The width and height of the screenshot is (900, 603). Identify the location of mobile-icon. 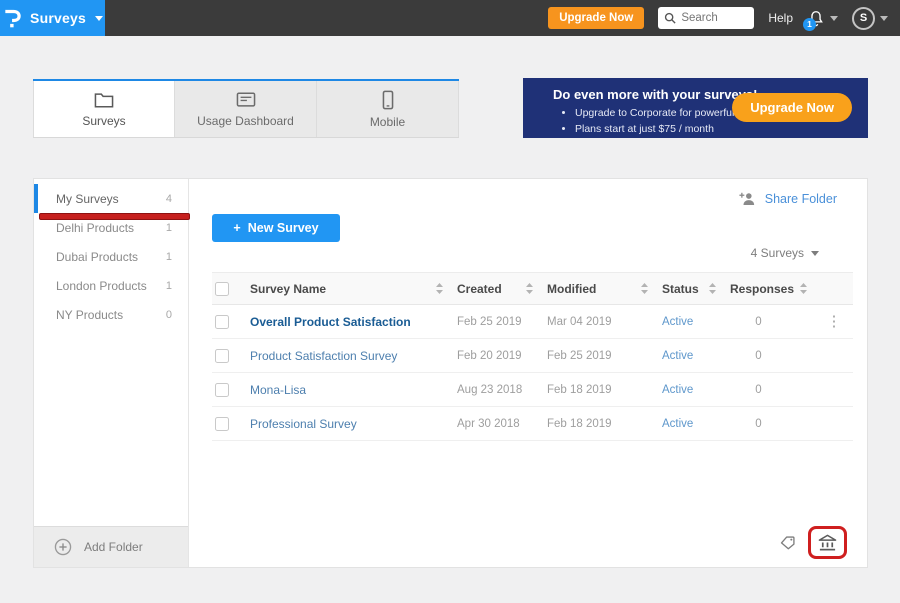
(387, 99).